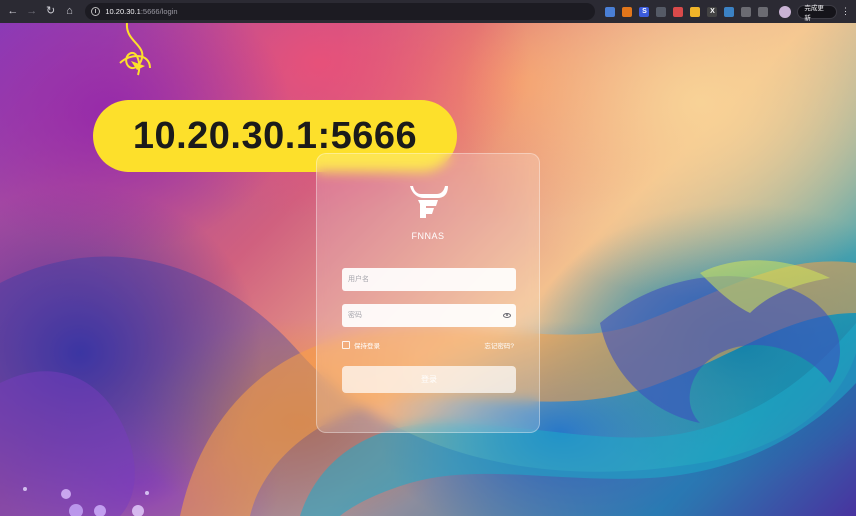  What do you see at coordinates (340, 11) in the screenshot?
I see `address-bar: 10.20.30.1:5666/login` at bounding box center [340, 11].